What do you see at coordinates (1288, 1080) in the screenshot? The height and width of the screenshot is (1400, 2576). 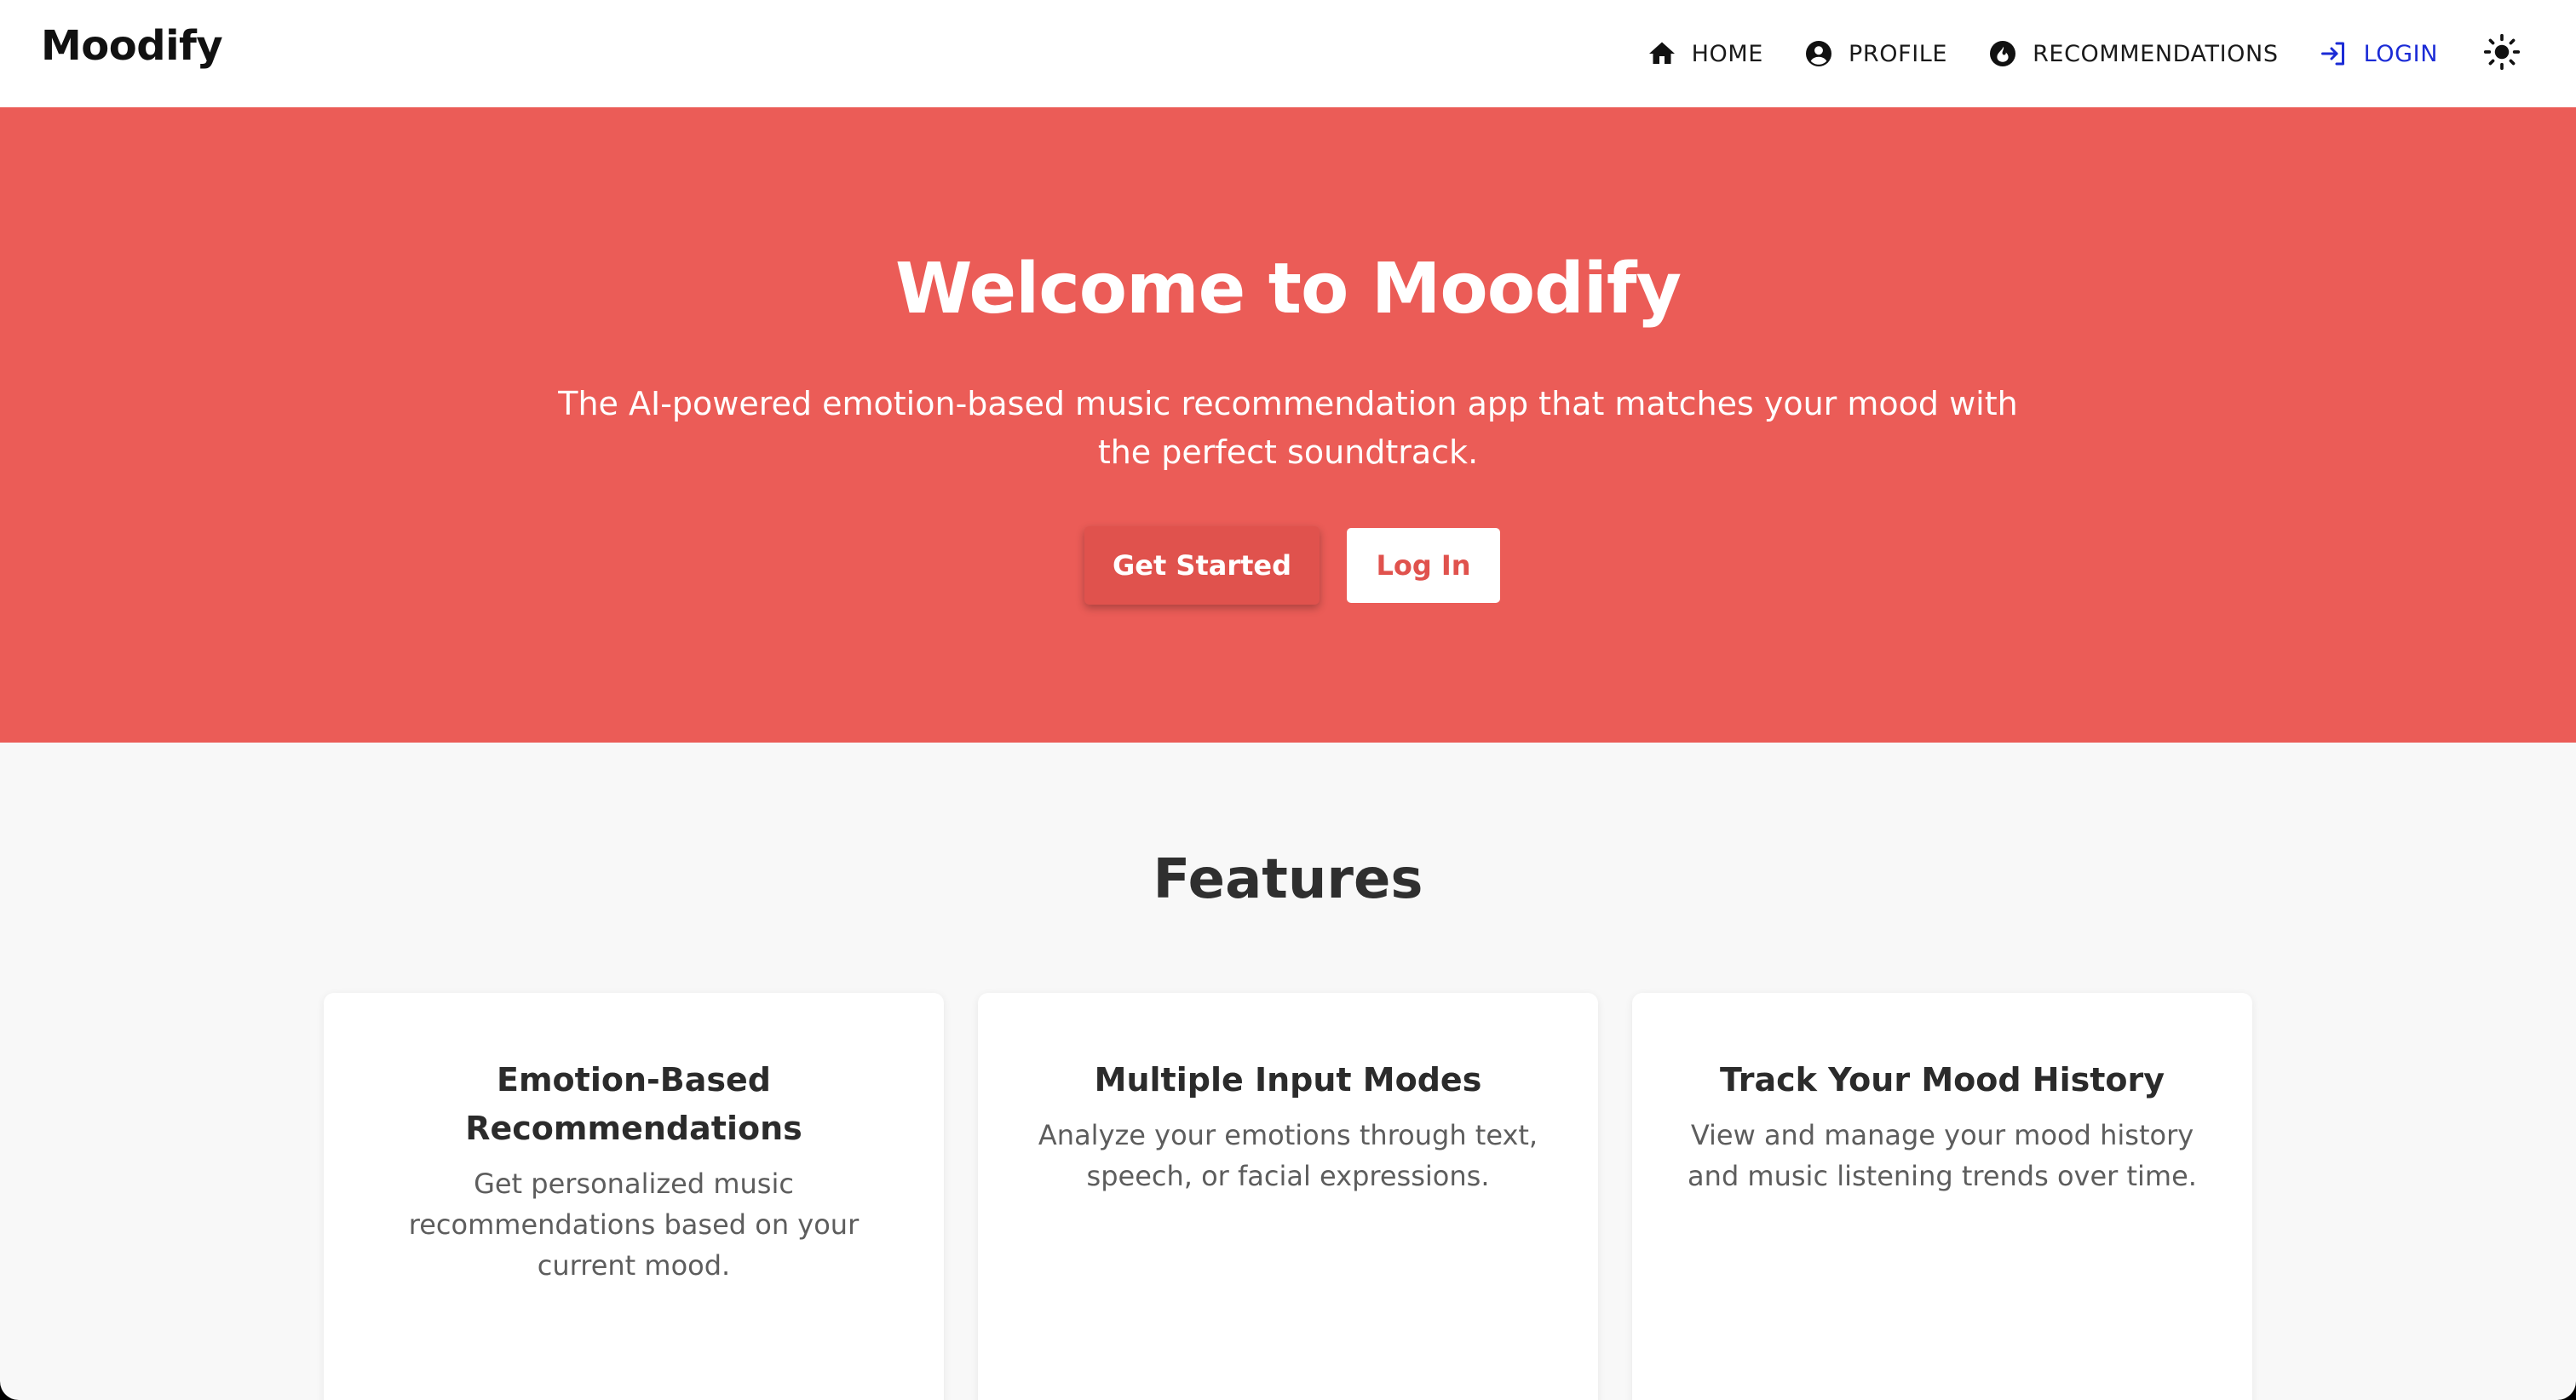 I see `feature-card-title: Multiple Input Modes` at bounding box center [1288, 1080].